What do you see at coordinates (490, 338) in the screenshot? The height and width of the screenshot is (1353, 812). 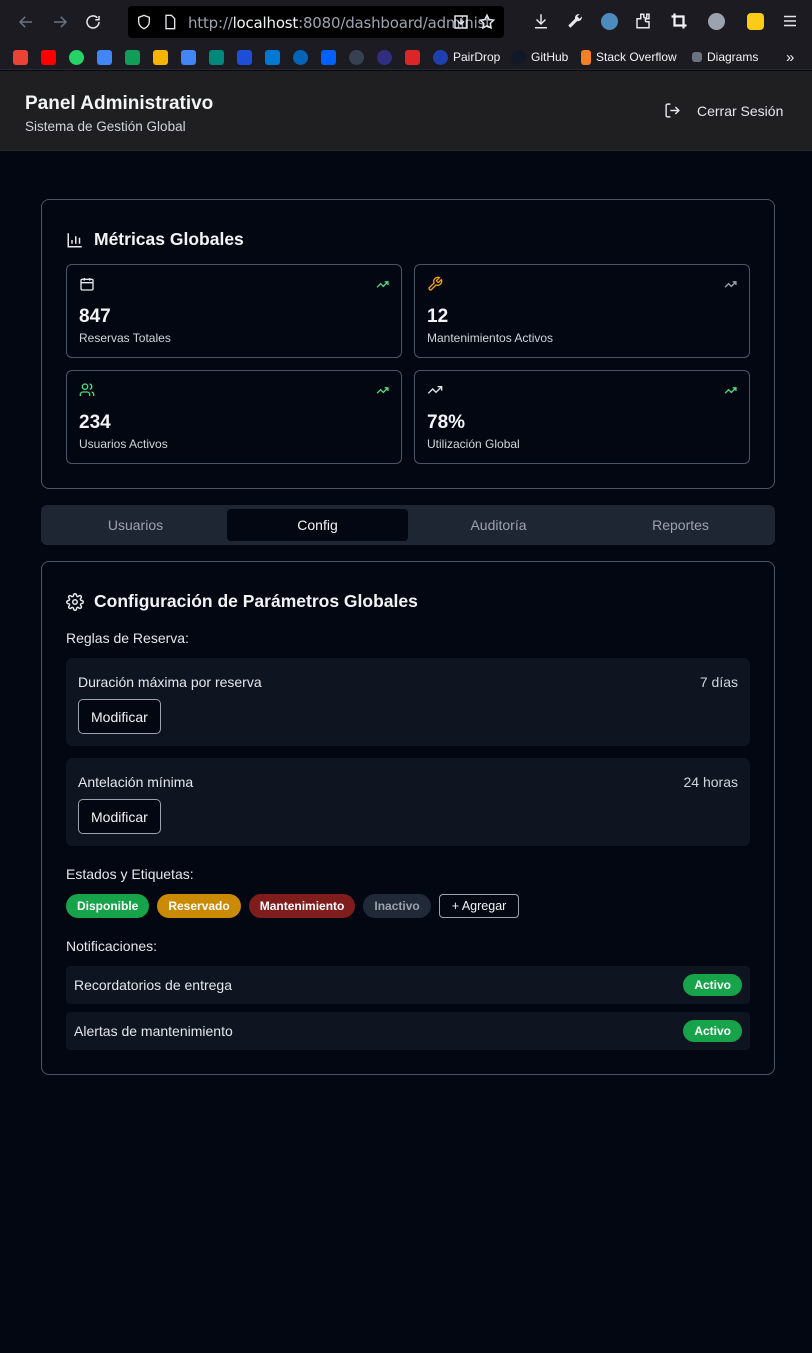 I see `metric-label: Mantenimientos Activos` at bounding box center [490, 338].